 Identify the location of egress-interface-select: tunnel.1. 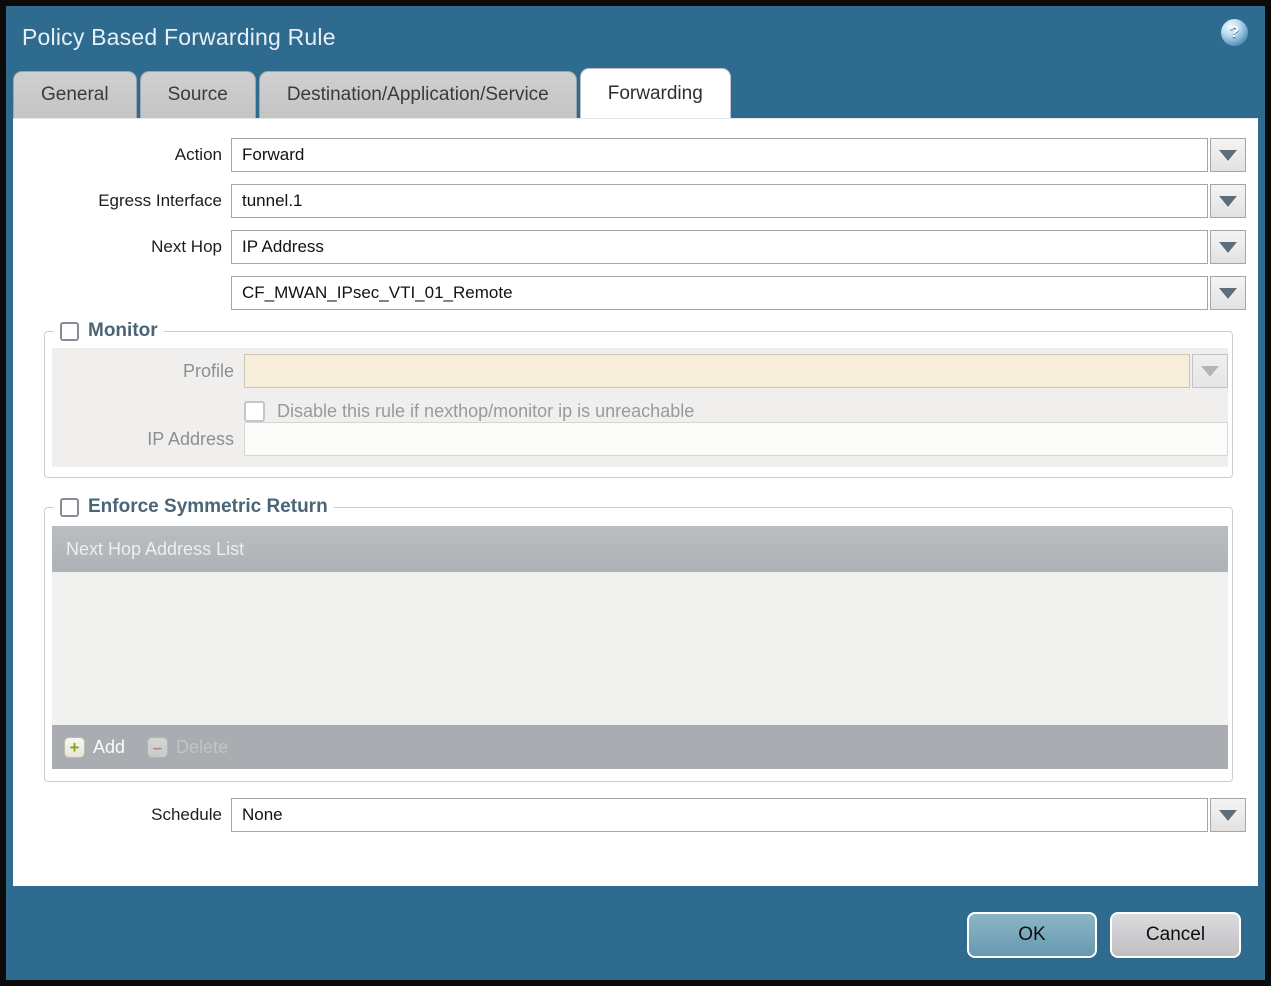
(719, 201).